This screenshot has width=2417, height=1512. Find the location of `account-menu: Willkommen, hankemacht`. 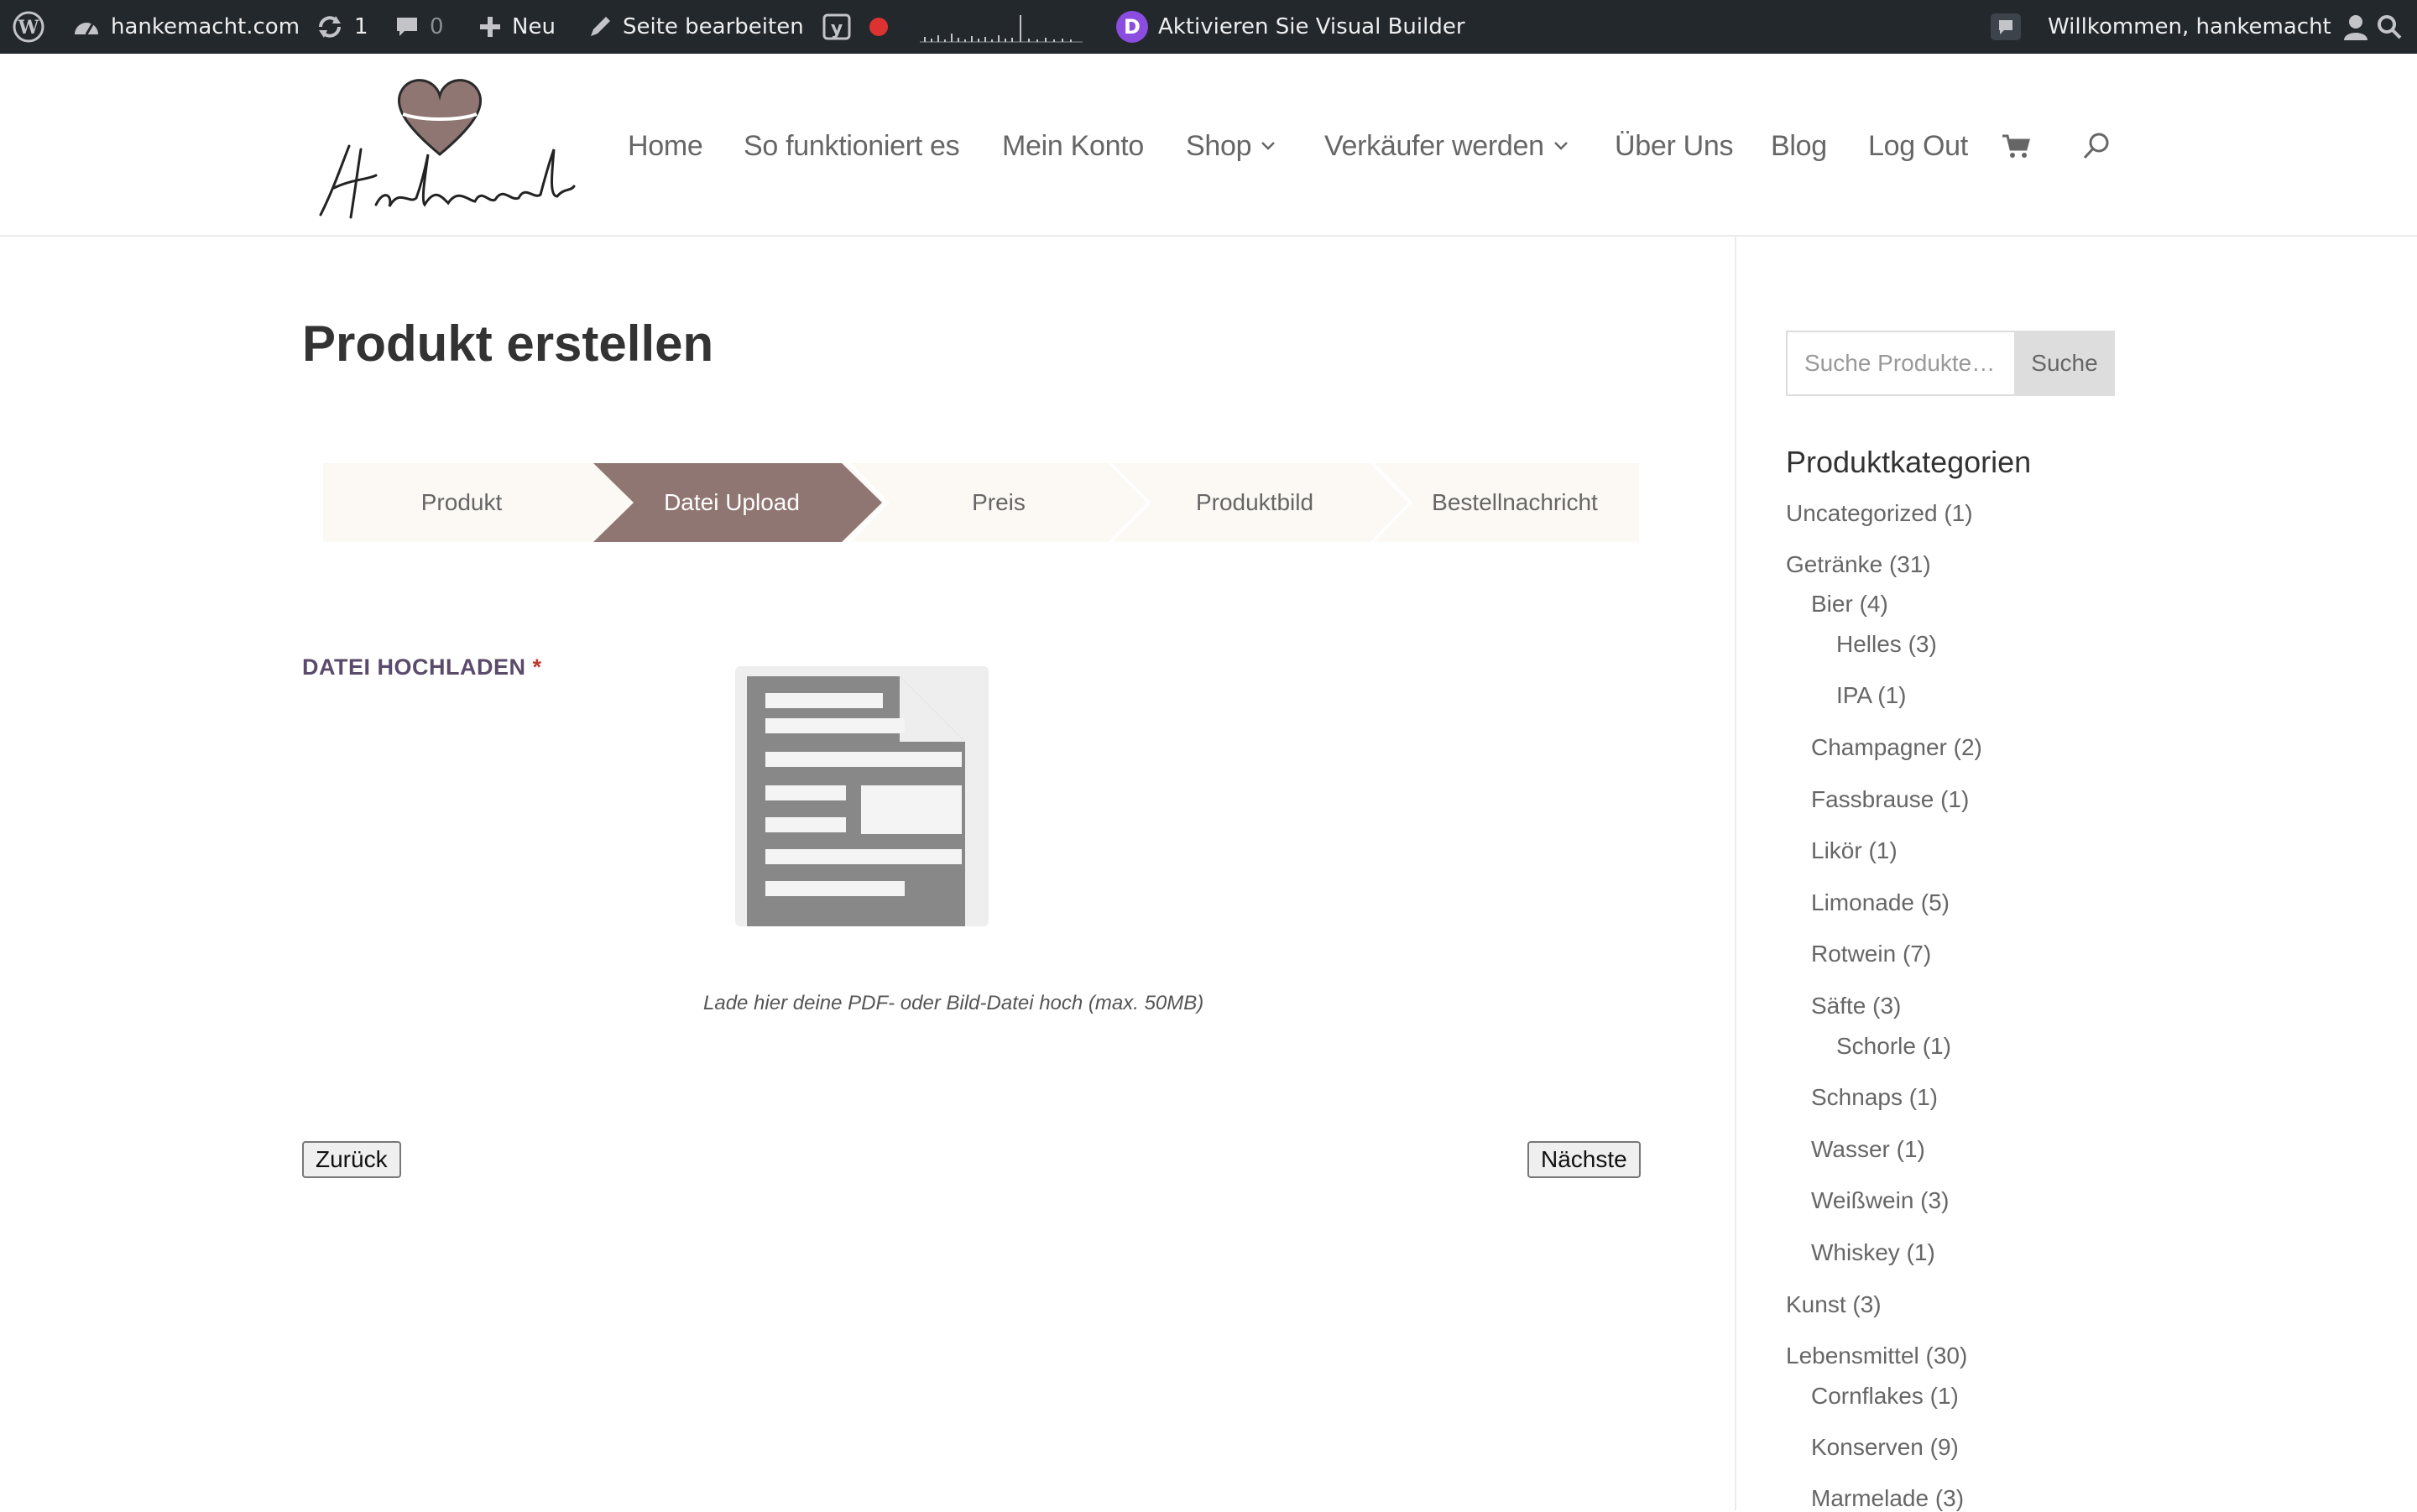

account-menu: Willkommen, hankemacht is located at coordinates (2209, 27).